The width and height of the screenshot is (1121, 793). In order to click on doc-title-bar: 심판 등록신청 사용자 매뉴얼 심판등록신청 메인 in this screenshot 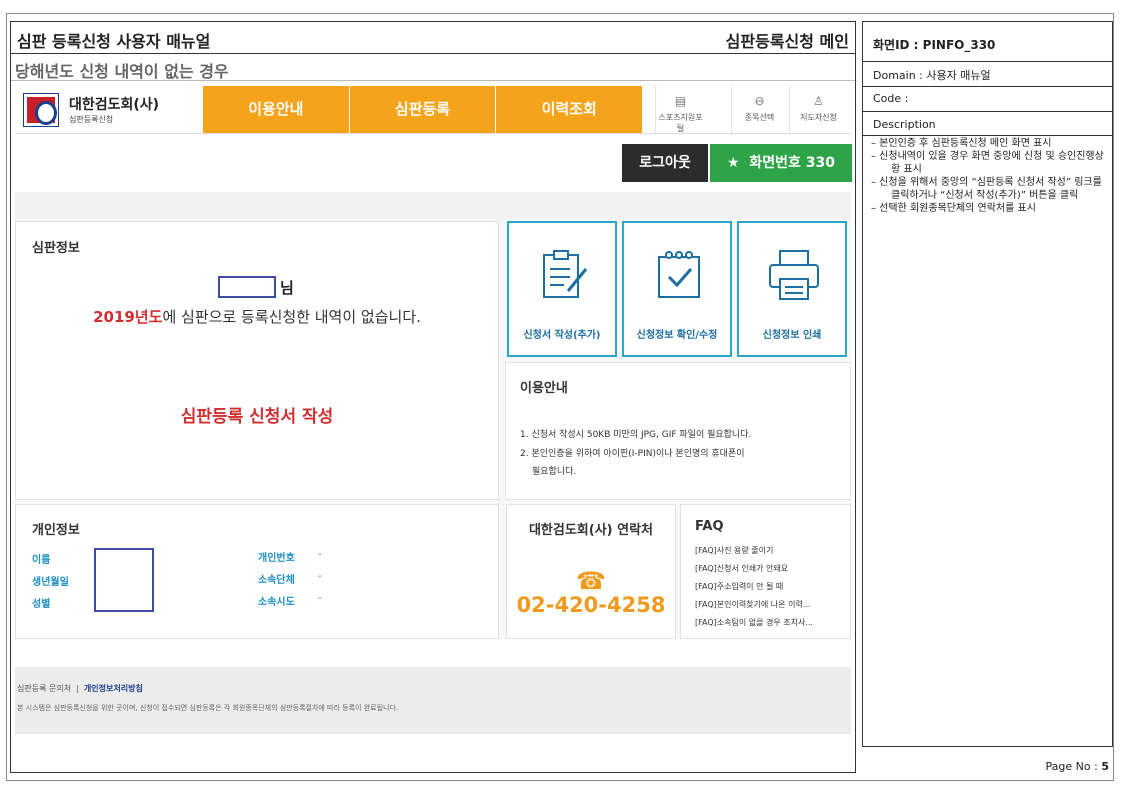, I will do `click(433, 38)`.